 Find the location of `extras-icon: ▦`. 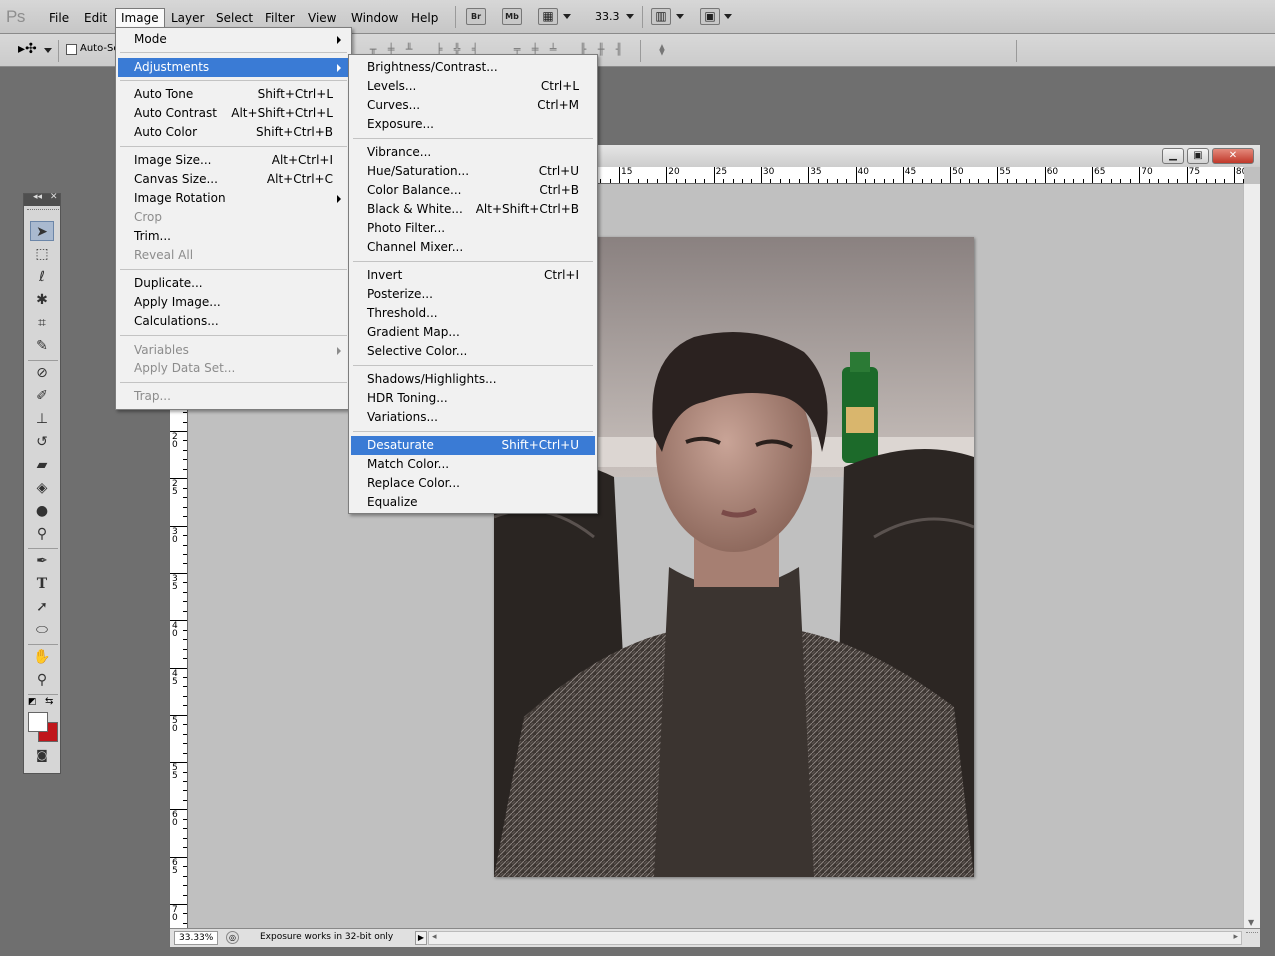

extras-icon: ▦ is located at coordinates (548, 16).